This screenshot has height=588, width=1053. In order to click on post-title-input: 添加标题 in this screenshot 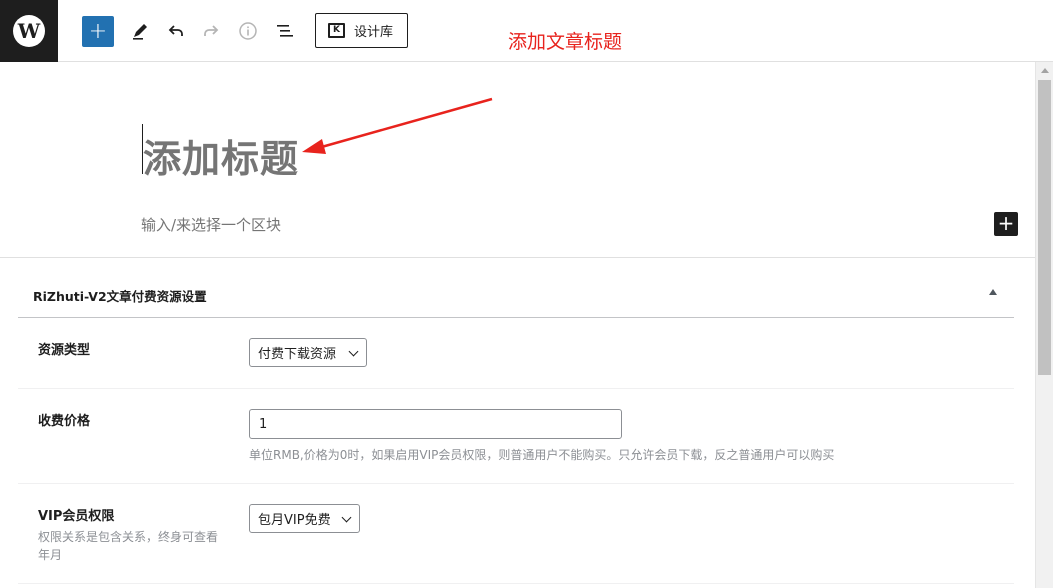, I will do `click(221, 155)`.